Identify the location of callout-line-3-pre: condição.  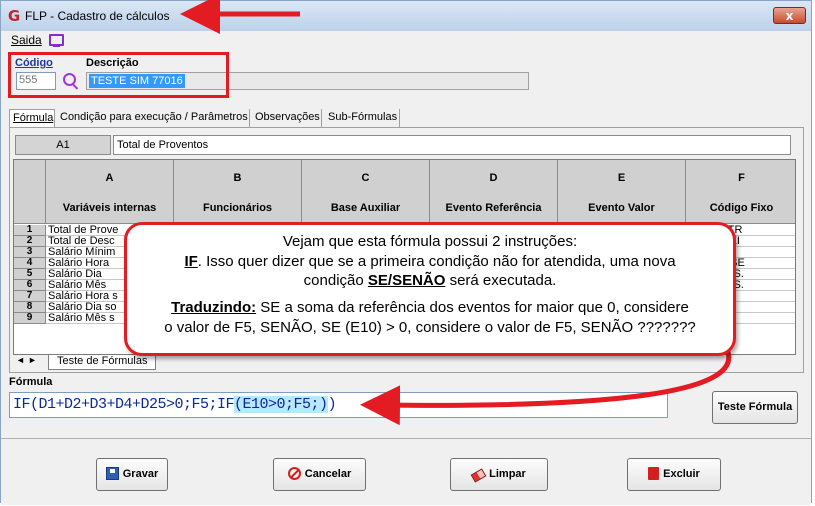
(335, 280).